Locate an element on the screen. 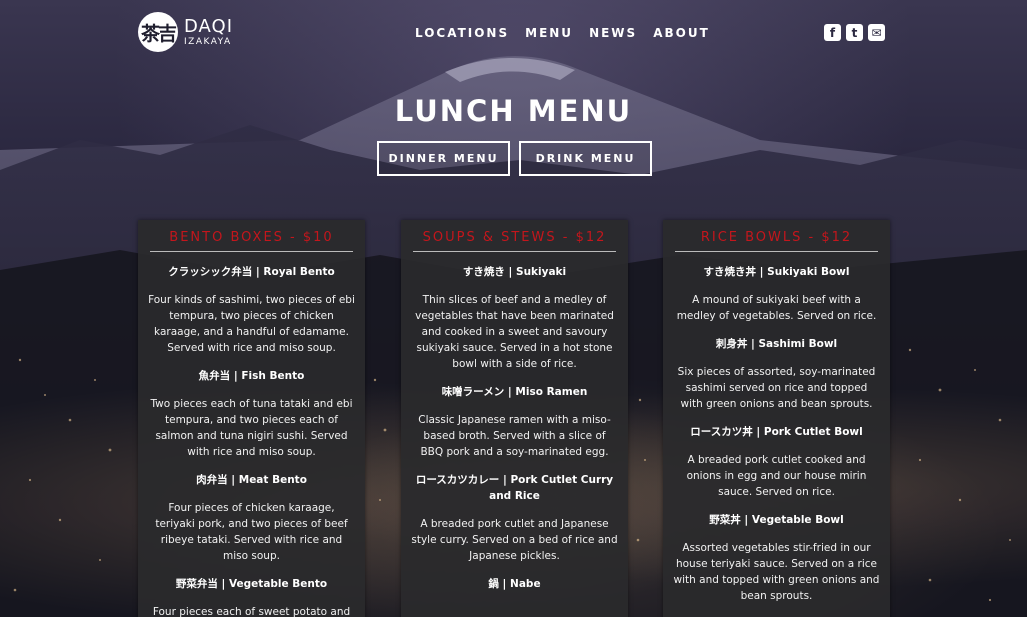  menu-item-name: 味噌ラーメン | Miso Ramen is located at coordinates (514, 392).